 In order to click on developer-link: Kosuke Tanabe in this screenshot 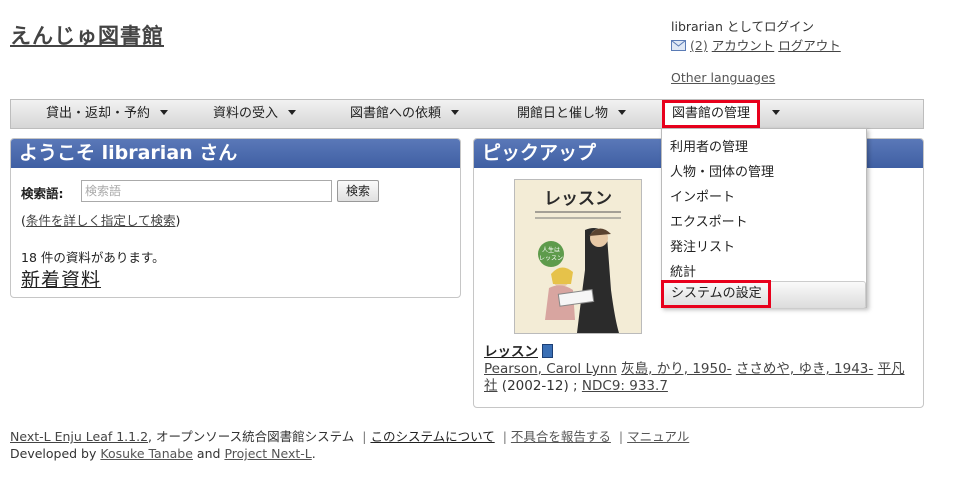, I will do `click(146, 453)`.